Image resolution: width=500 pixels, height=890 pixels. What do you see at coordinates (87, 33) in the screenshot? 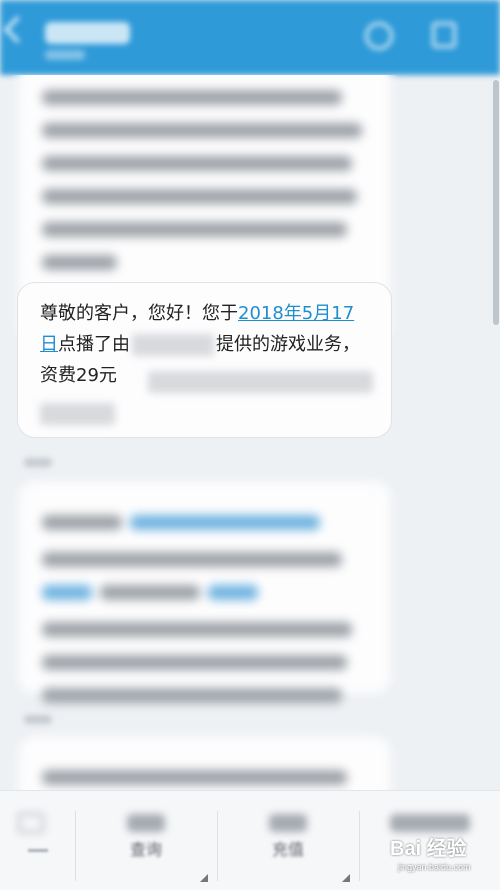
I see `conversation-title` at bounding box center [87, 33].